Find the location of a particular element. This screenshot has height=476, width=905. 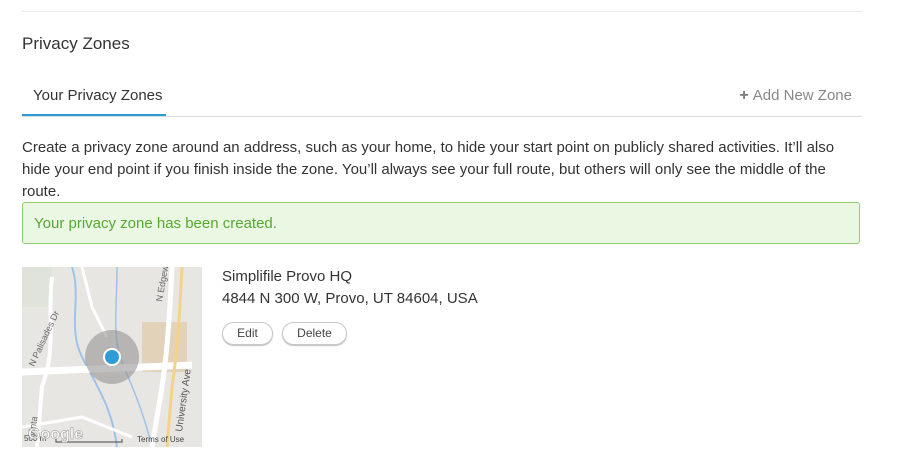

add-new-zone-button: + Add New Zone is located at coordinates (795, 96).